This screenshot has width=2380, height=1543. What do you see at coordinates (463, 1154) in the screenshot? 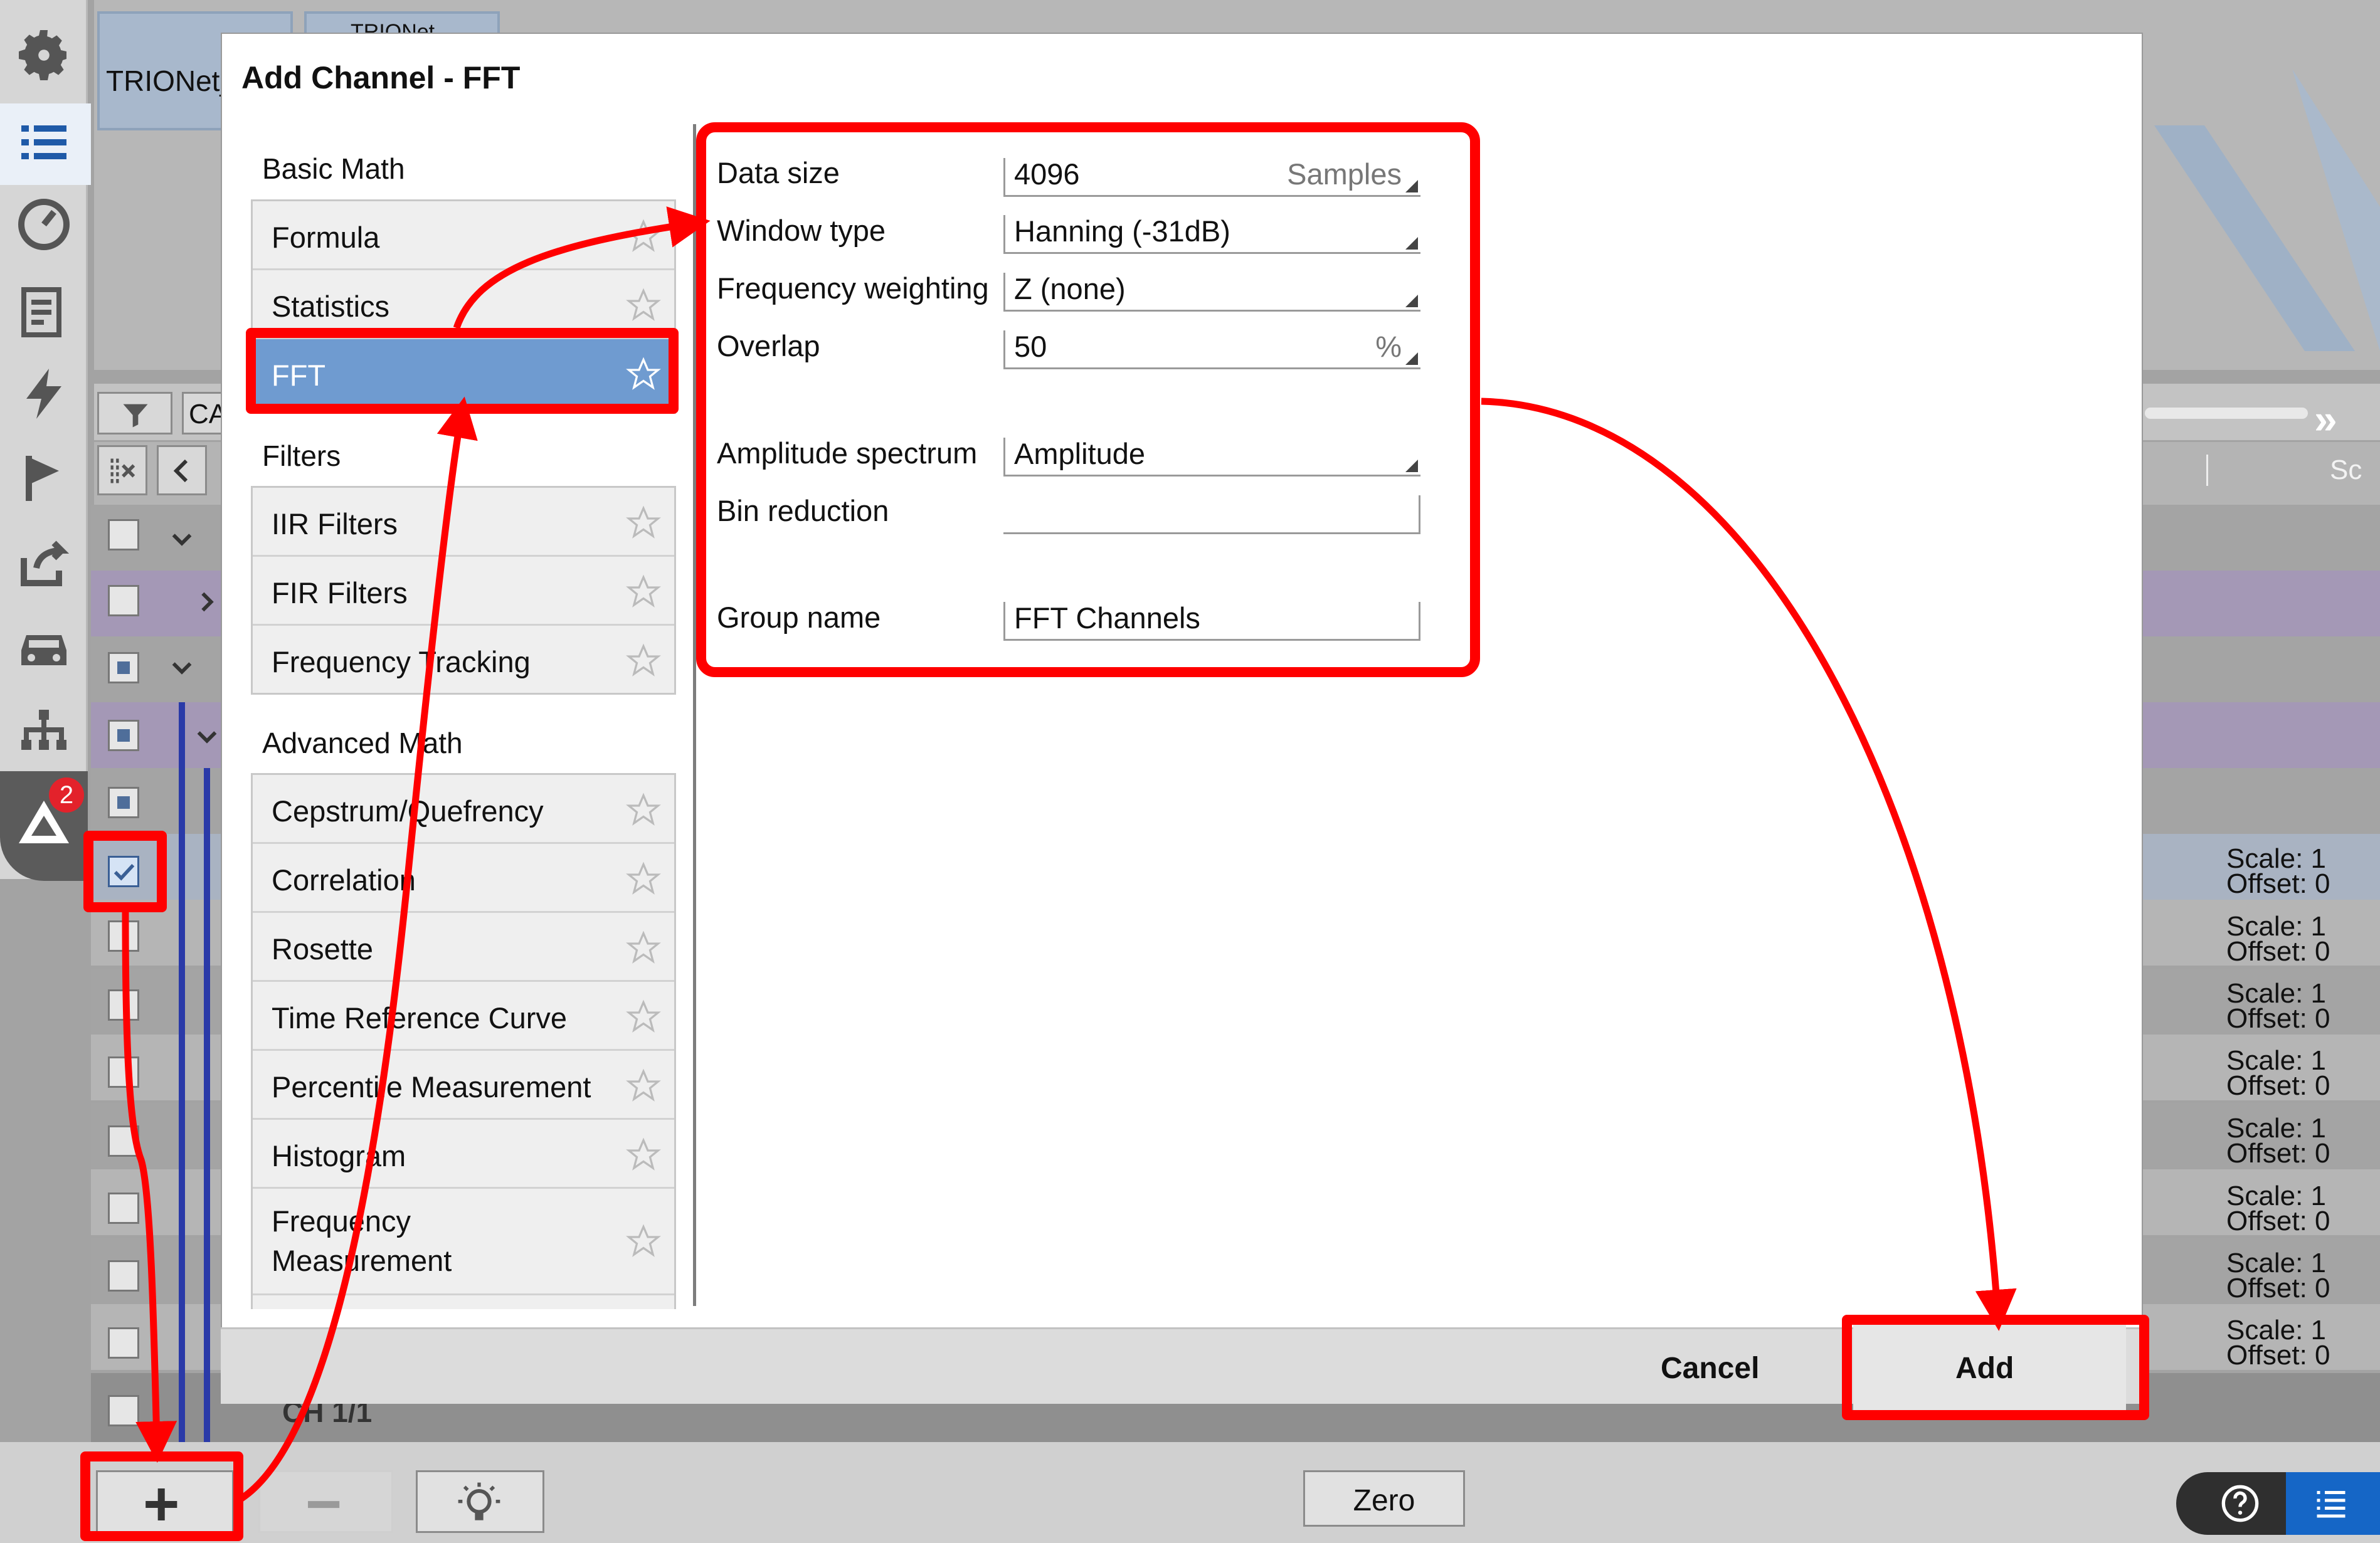
I see `list-item-histogram: Histogram` at bounding box center [463, 1154].